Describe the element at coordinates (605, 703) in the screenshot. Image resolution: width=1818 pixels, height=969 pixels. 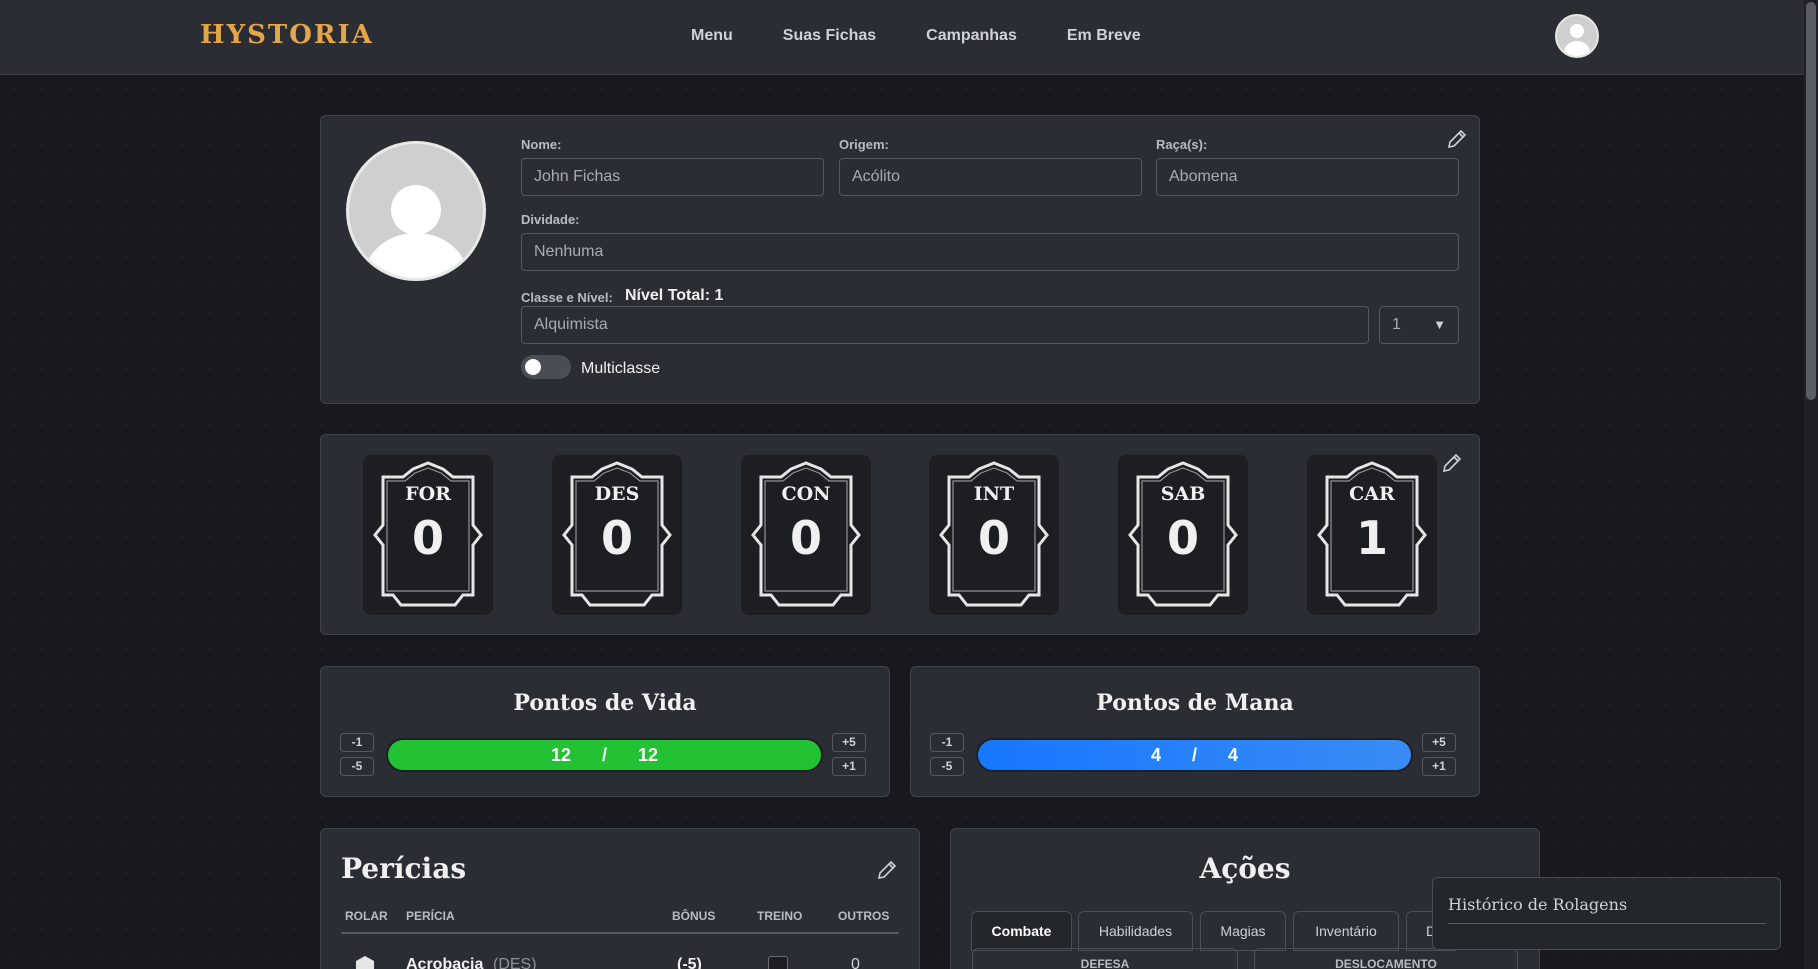
I see `vida-title: Pontos de Vida` at that location.